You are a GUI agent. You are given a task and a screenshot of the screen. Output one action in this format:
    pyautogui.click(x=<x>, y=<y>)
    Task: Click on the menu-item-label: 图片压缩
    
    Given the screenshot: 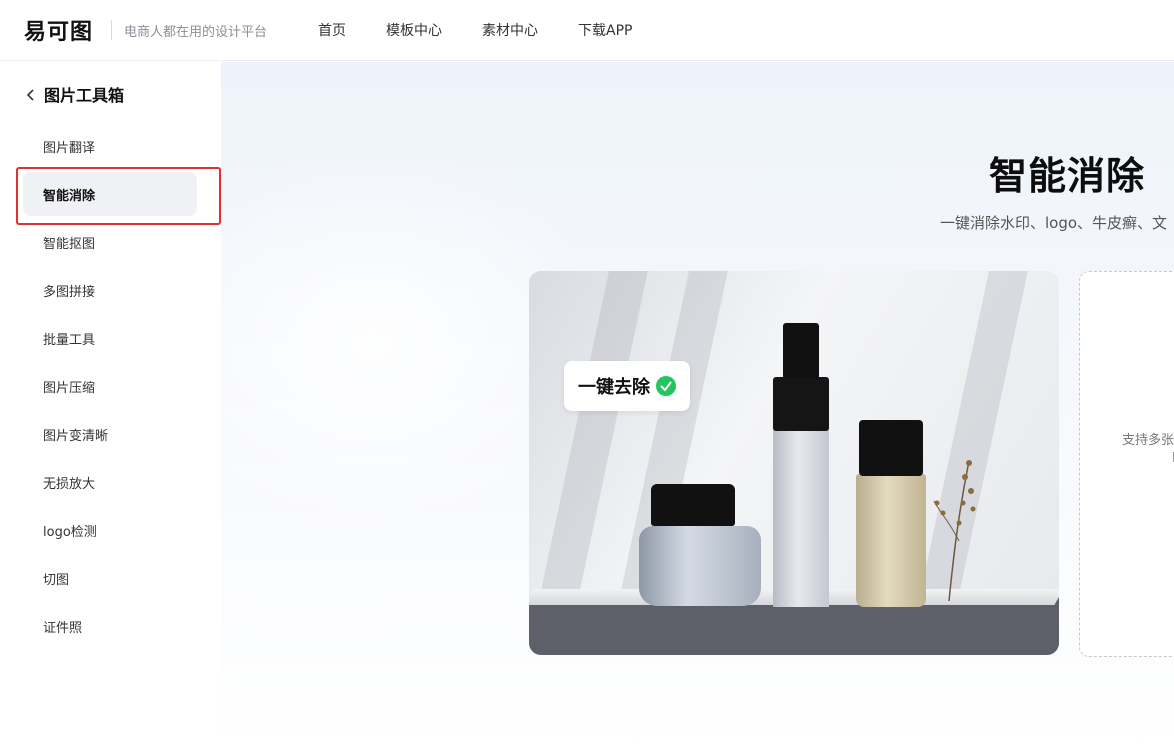 What is the action you would take?
    pyautogui.click(x=69, y=388)
    